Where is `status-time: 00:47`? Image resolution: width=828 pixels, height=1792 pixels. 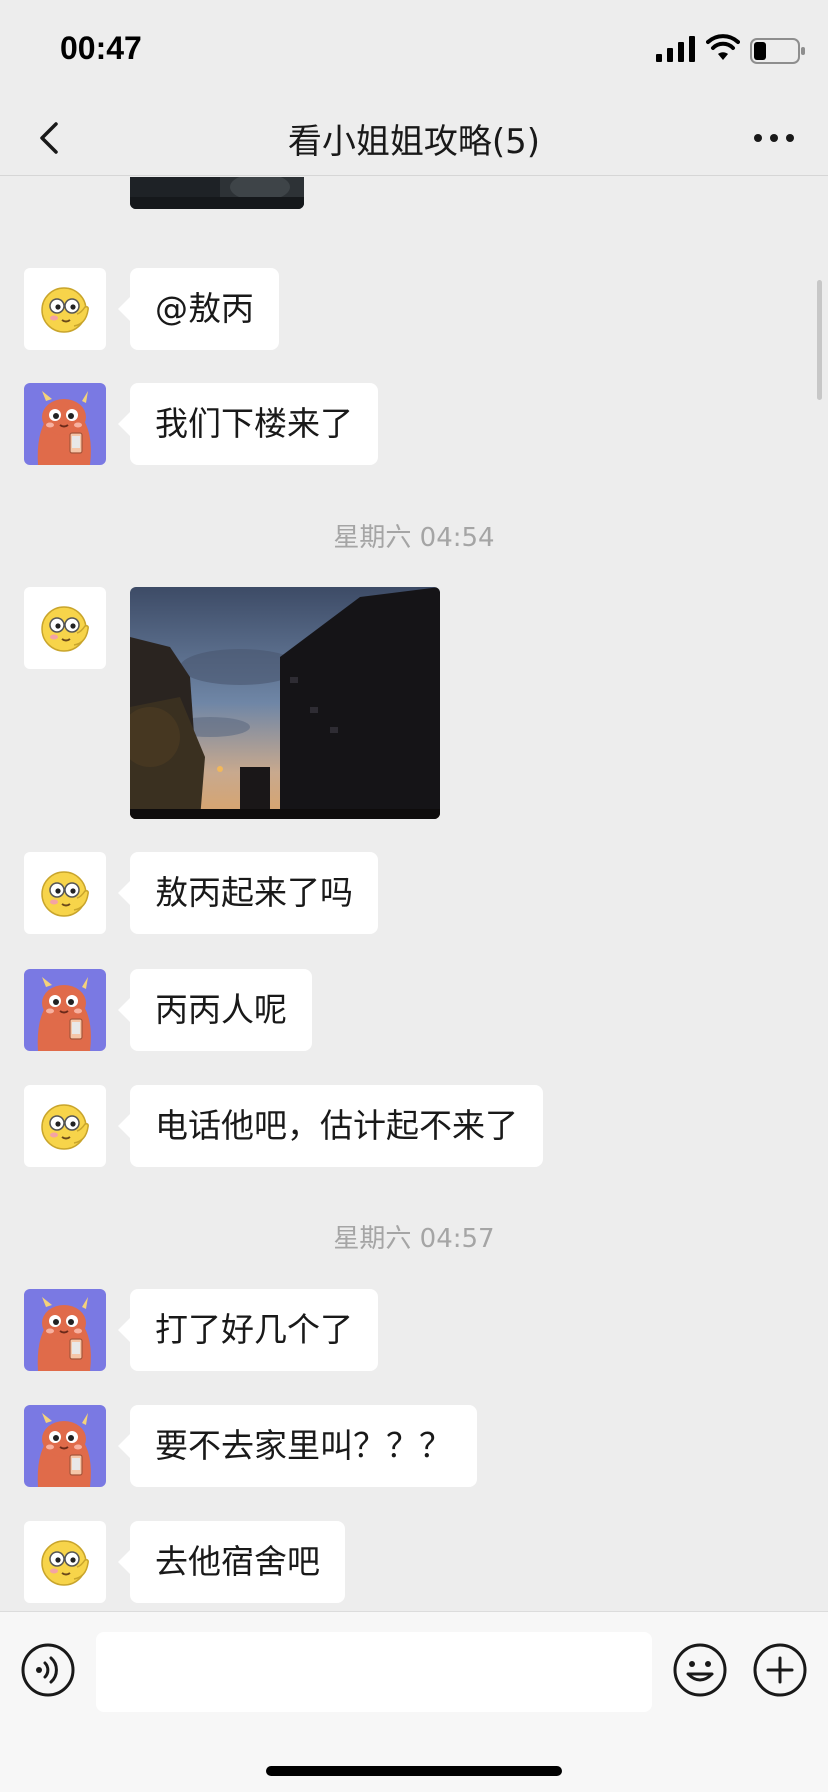 status-time: 00:47 is located at coordinates (101, 48).